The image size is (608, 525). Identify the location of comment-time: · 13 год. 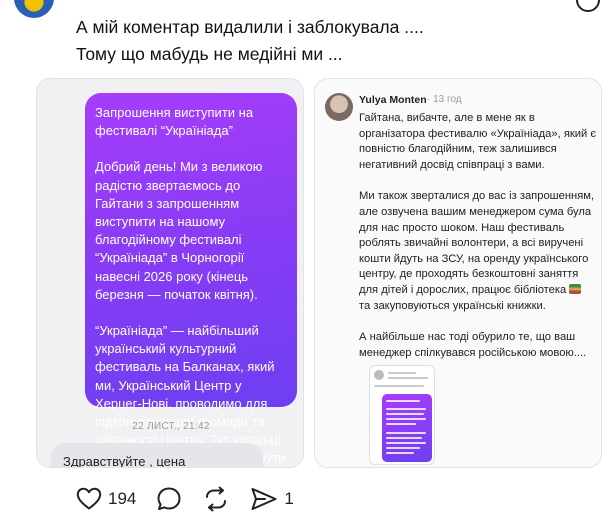
(444, 99).